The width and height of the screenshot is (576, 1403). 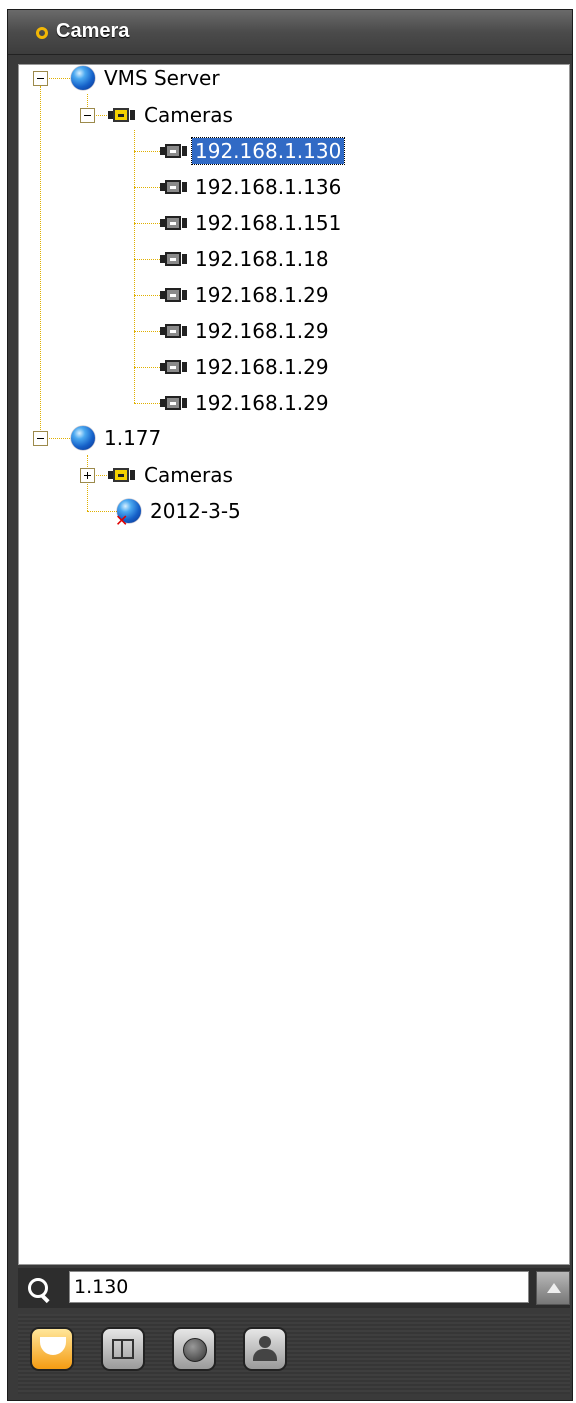 I want to click on layout-icon, so click(x=123, y=1349).